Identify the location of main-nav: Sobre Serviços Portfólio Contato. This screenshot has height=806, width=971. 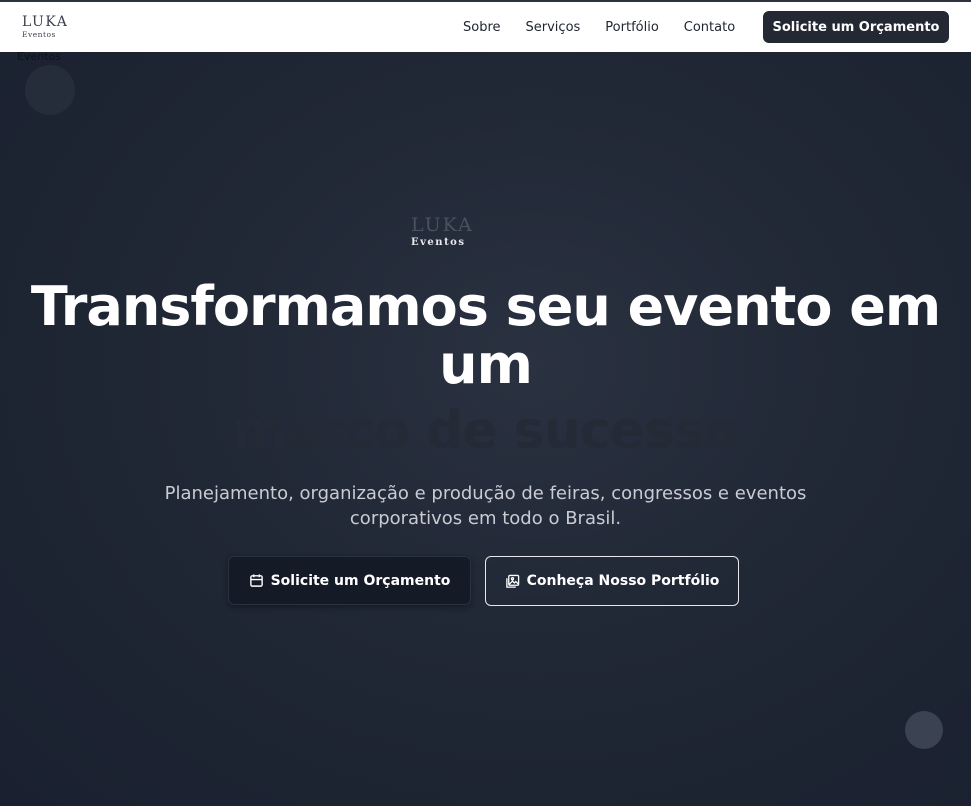
(605, 27).